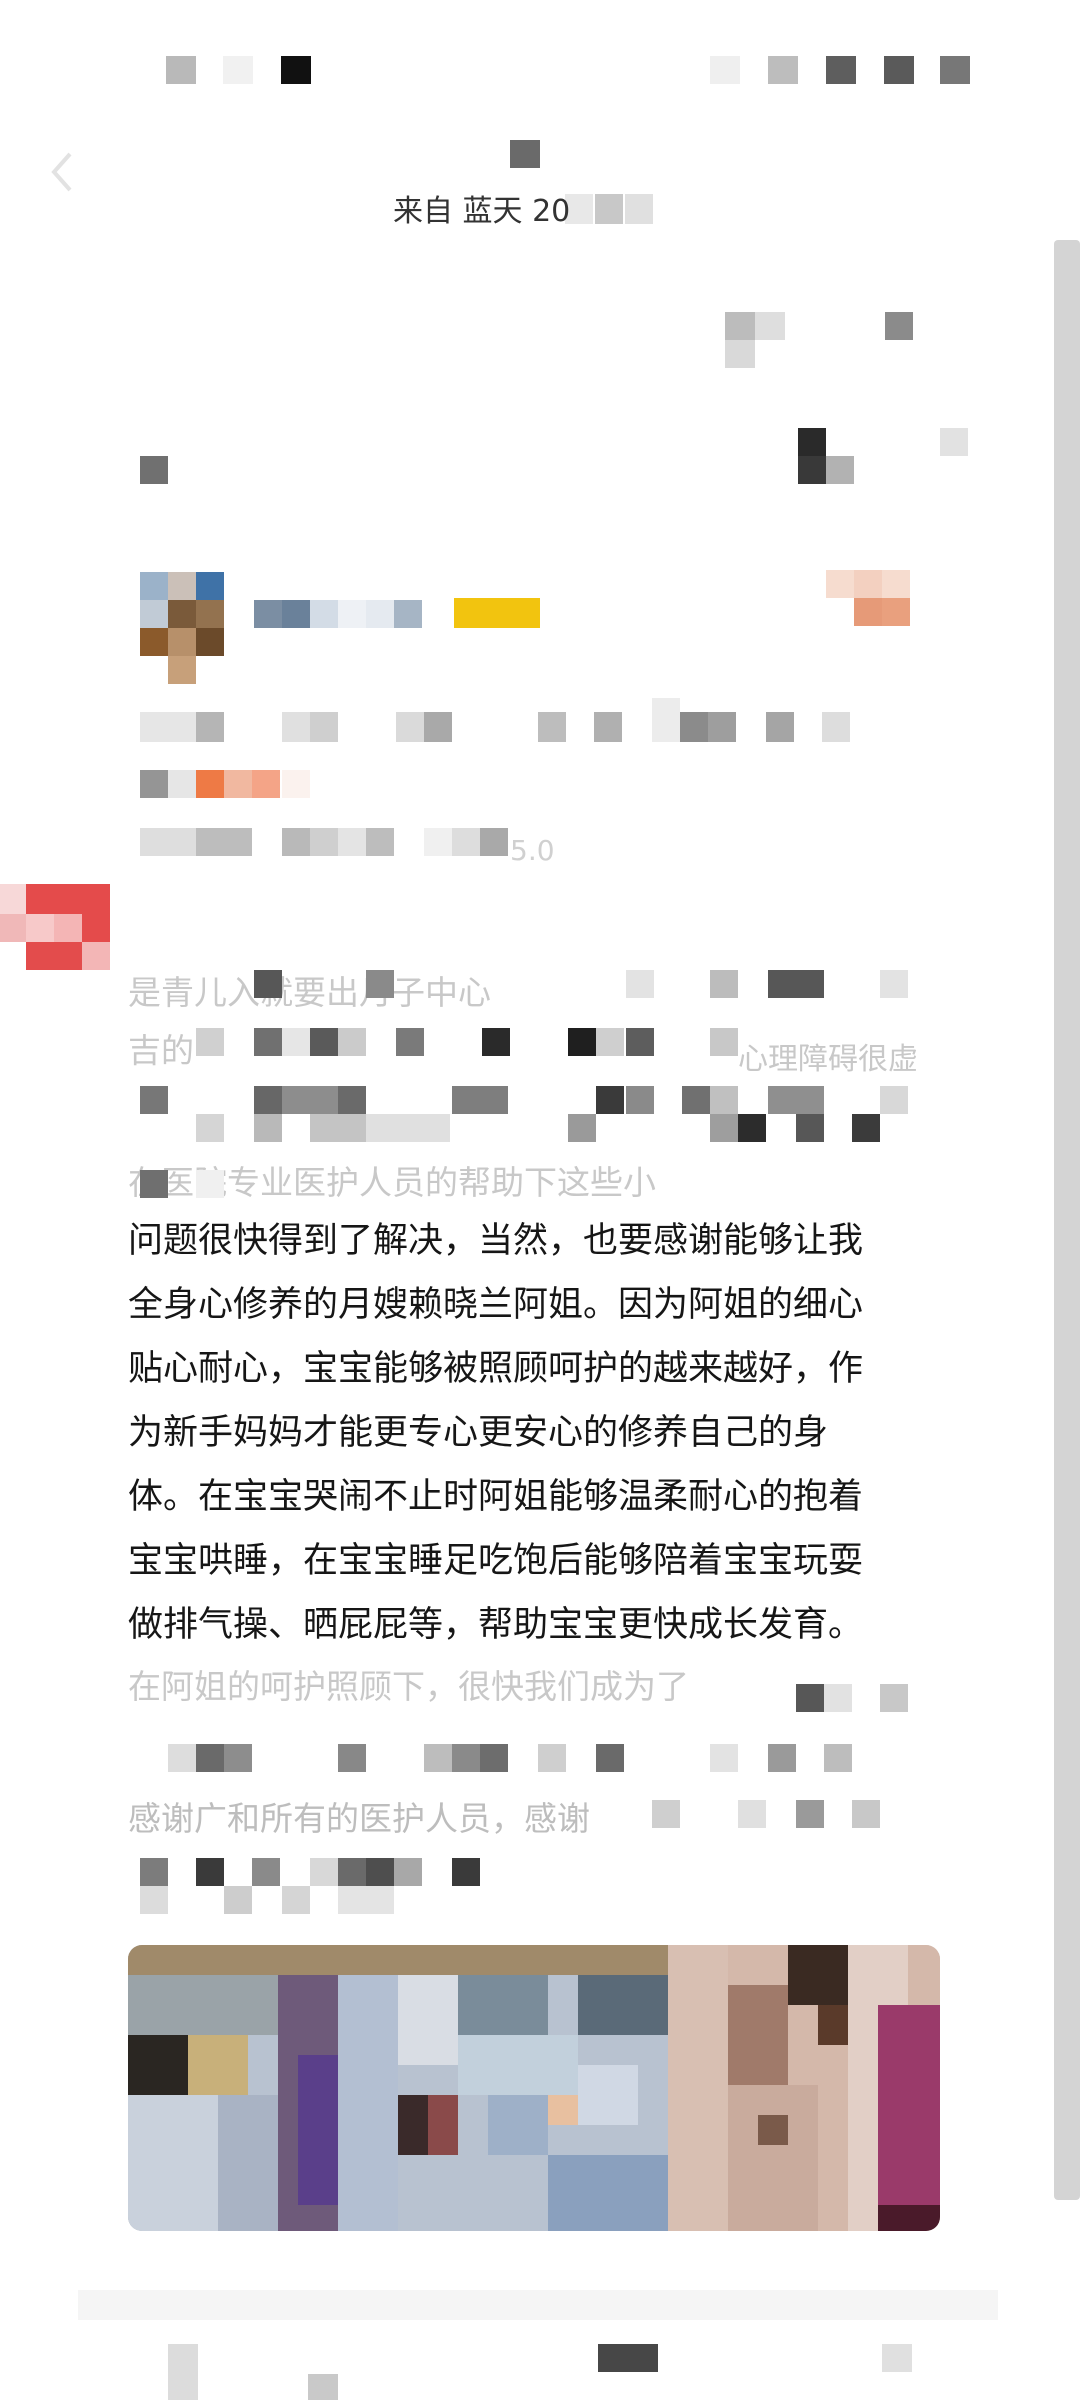 The image size is (1080, 2400). What do you see at coordinates (1067, 1220) in the screenshot?
I see `scrollbar` at bounding box center [1067, 1220].